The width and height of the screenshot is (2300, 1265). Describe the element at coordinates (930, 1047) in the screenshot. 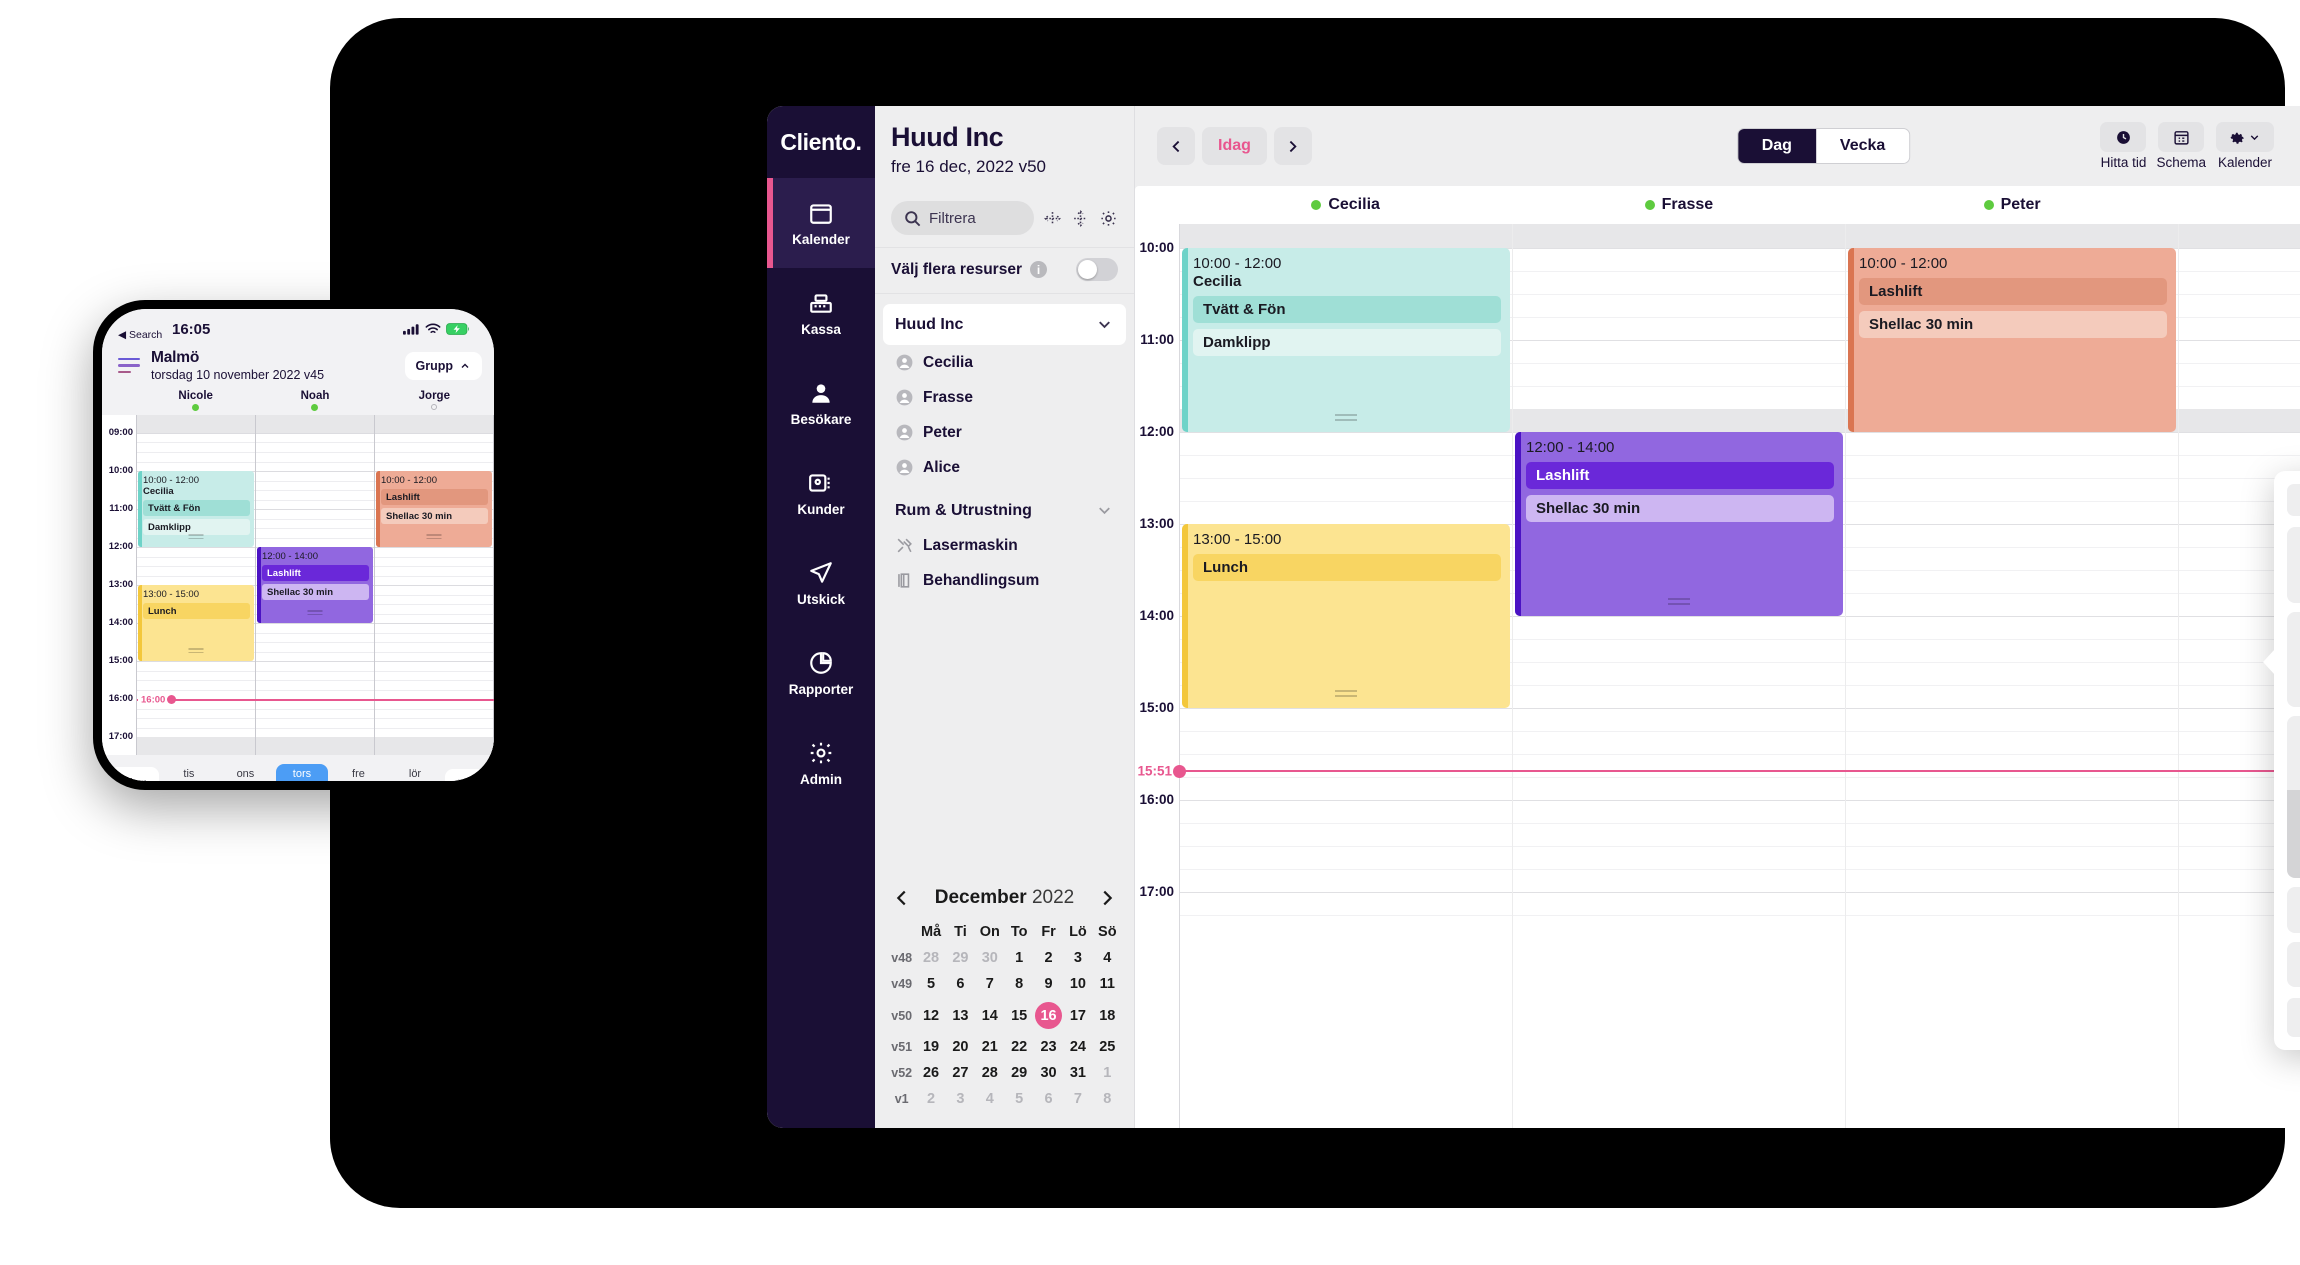

I see `day-cell: 19` at that location.